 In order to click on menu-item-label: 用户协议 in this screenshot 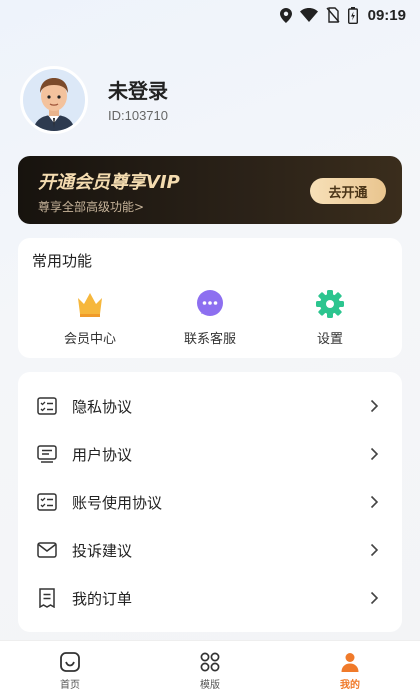, I will do `click(102, 454)`.